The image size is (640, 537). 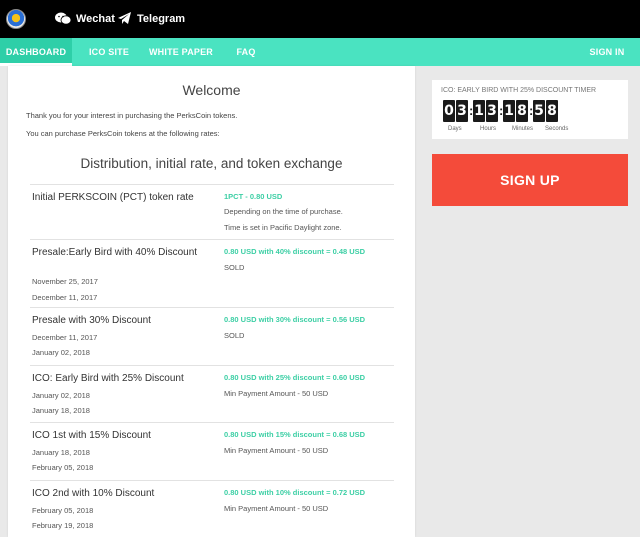 What do you see at coordinates (449, 111) in the screenshot?
I see `timer-digit: 0` at bounding box center [449, 111].